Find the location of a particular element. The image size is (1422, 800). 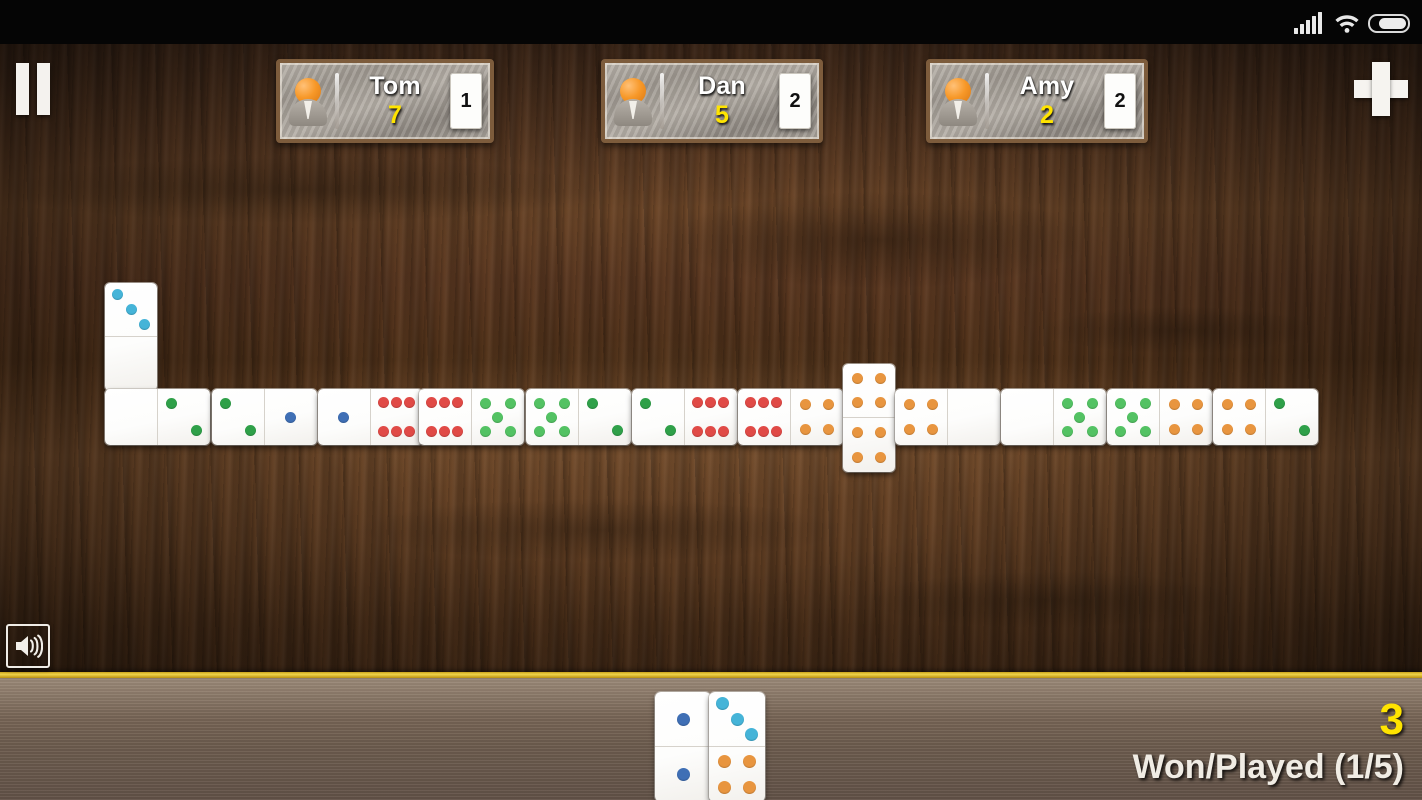

status-bar is located at coordinates (711, 22).